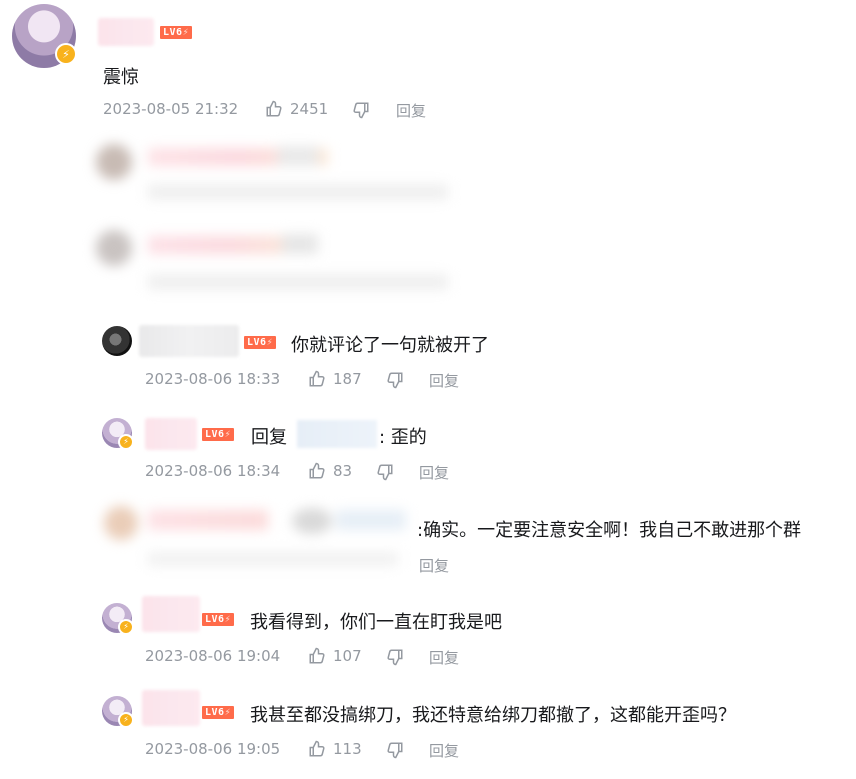 The image size is (856, 779). I want to click on mentioned-user-redacted, so click(337, 434).